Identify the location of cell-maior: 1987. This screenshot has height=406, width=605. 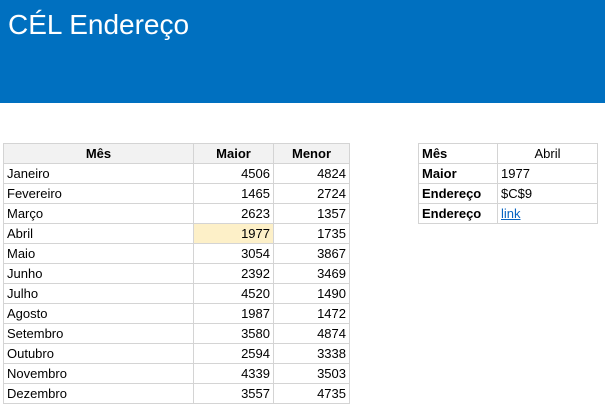
(233, 313).